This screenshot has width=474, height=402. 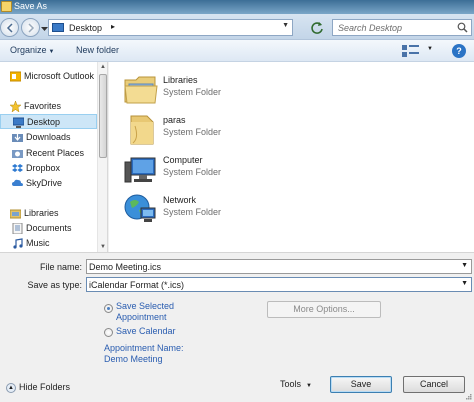 What do you see at coordinates (58, 27) in the screenshot?
I see `desktop-icon` at bounding box center [58, 27].